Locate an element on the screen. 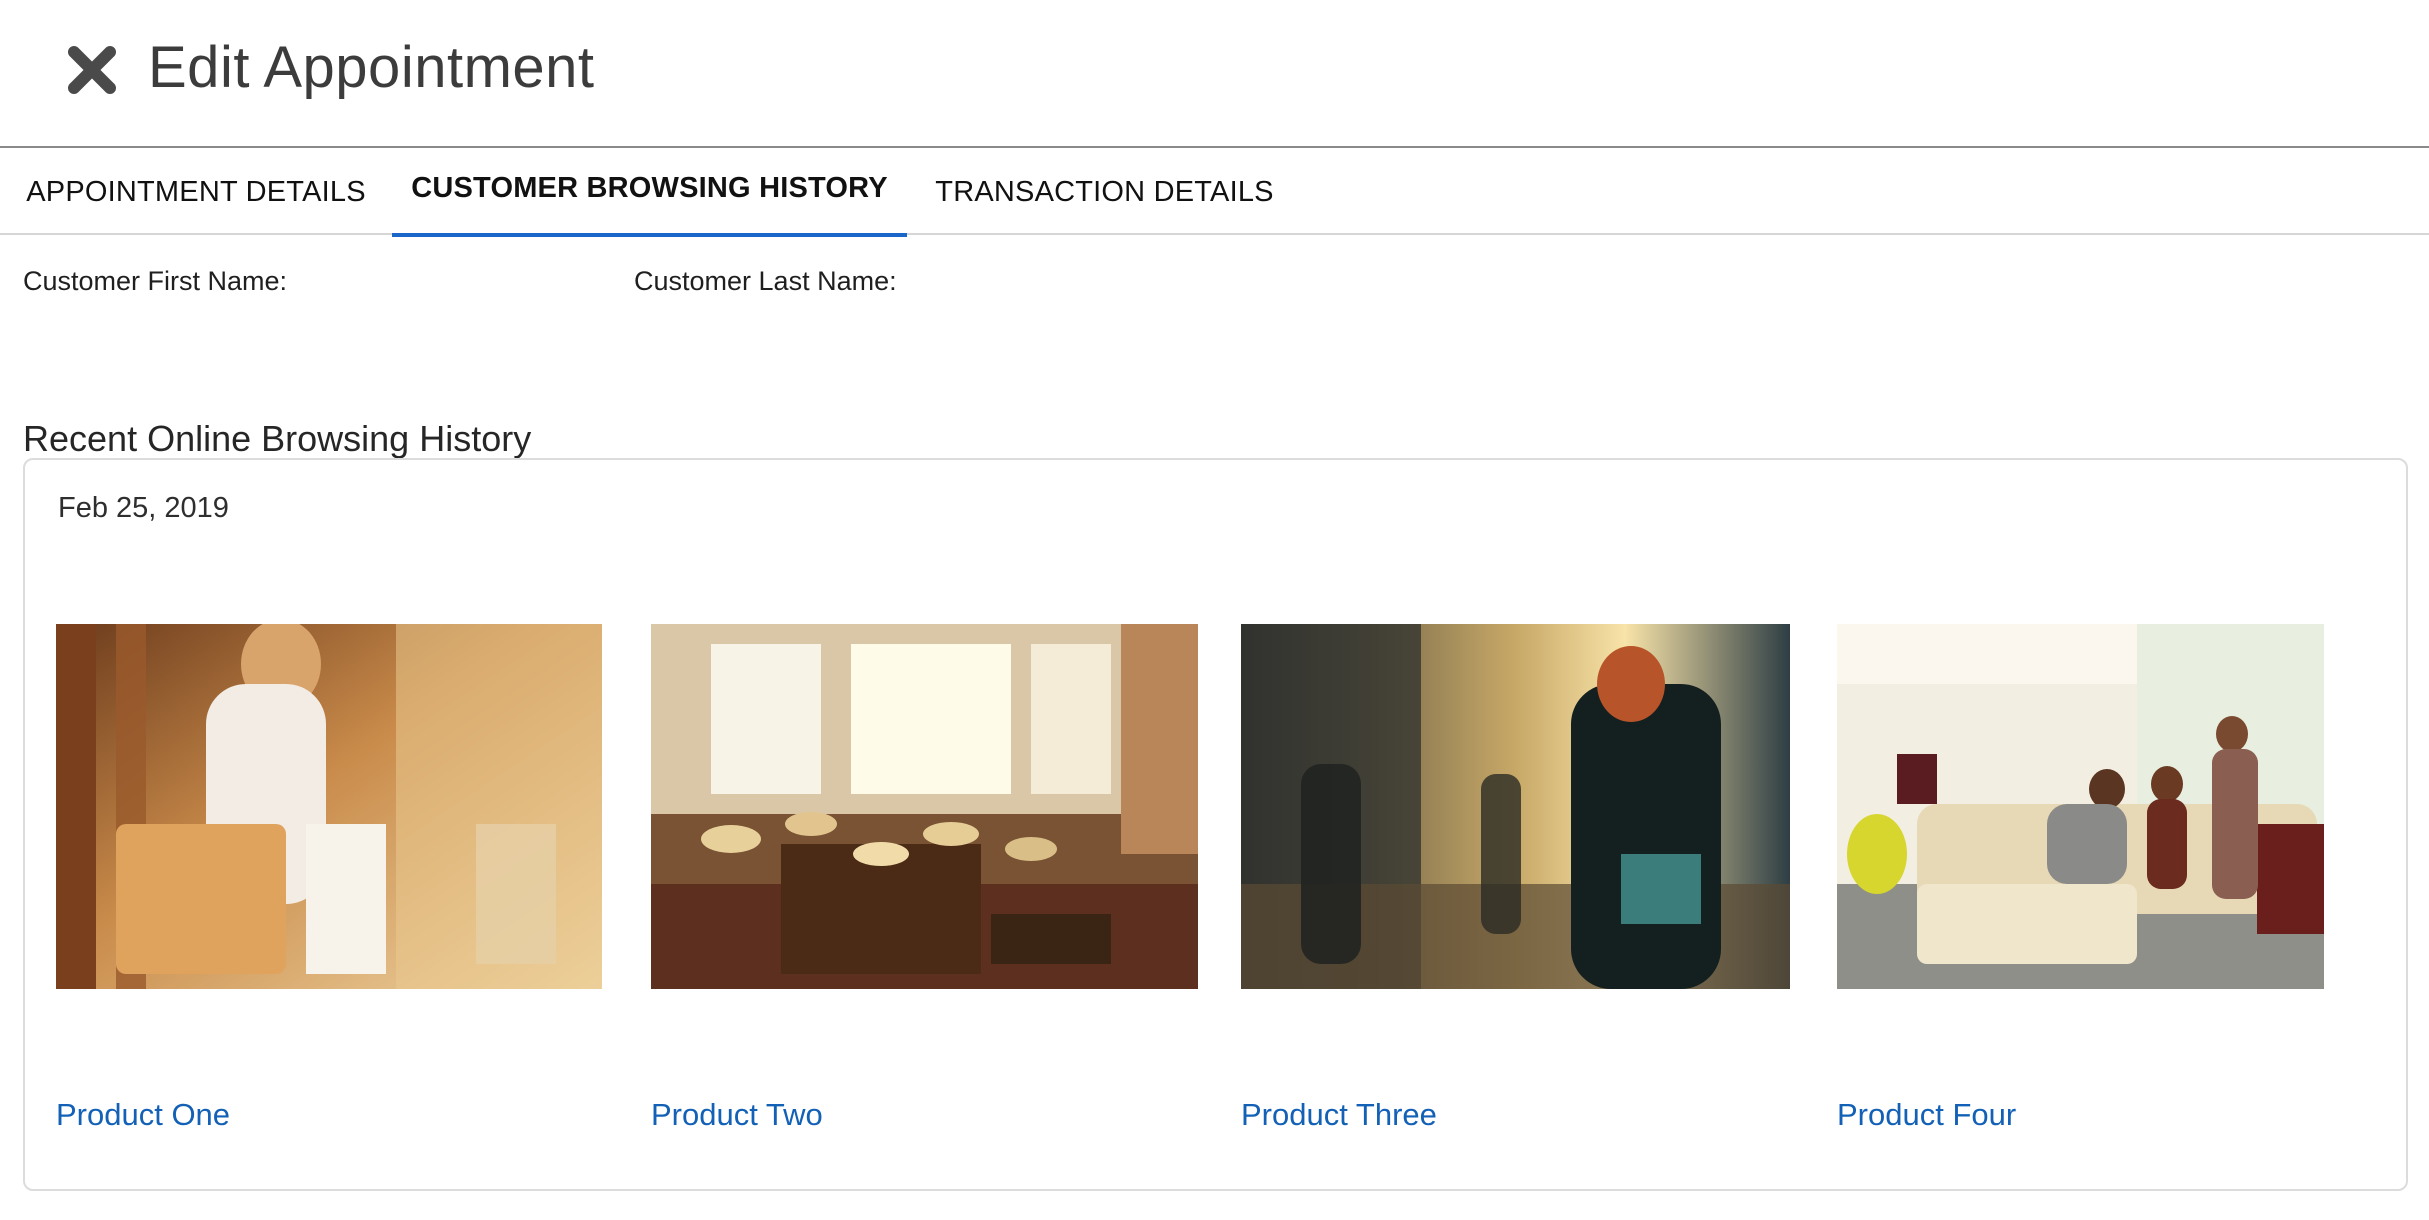  browsing-history-heading: Recent Online Browsing History is located at coordinates (277, 438).